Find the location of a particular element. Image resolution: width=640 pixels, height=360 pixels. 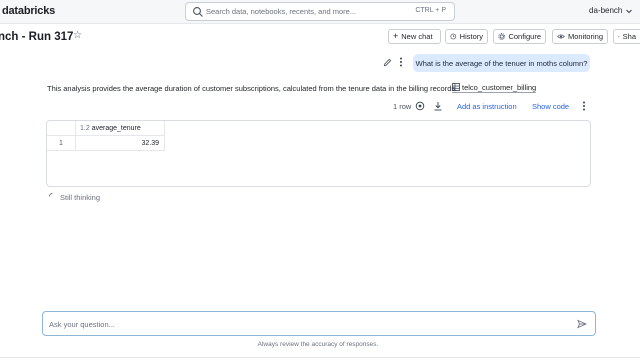

row-index: 1 is located at coordinates (61, 143).